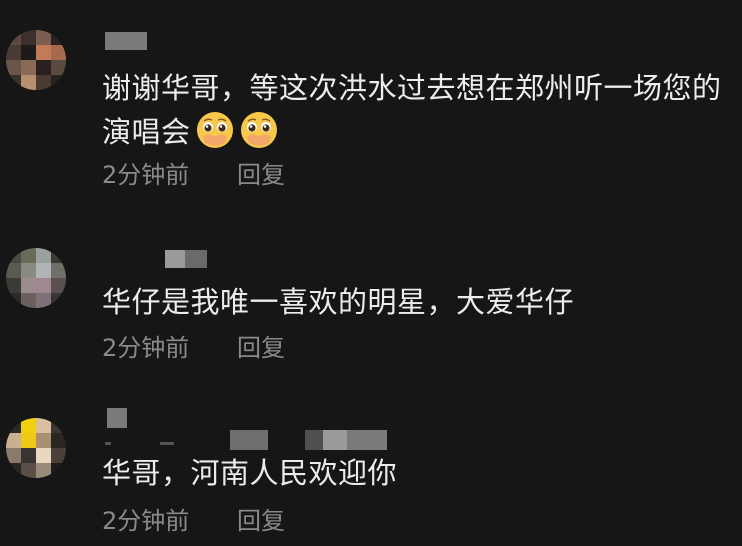 This screenshot has height=546, width=742. Describe the element at coordinates (412, 110) in the screenshot. I see `comment-text: 谢谢华哥，等这次洪水过去想在郑州听一场您的演唱会` at that location.